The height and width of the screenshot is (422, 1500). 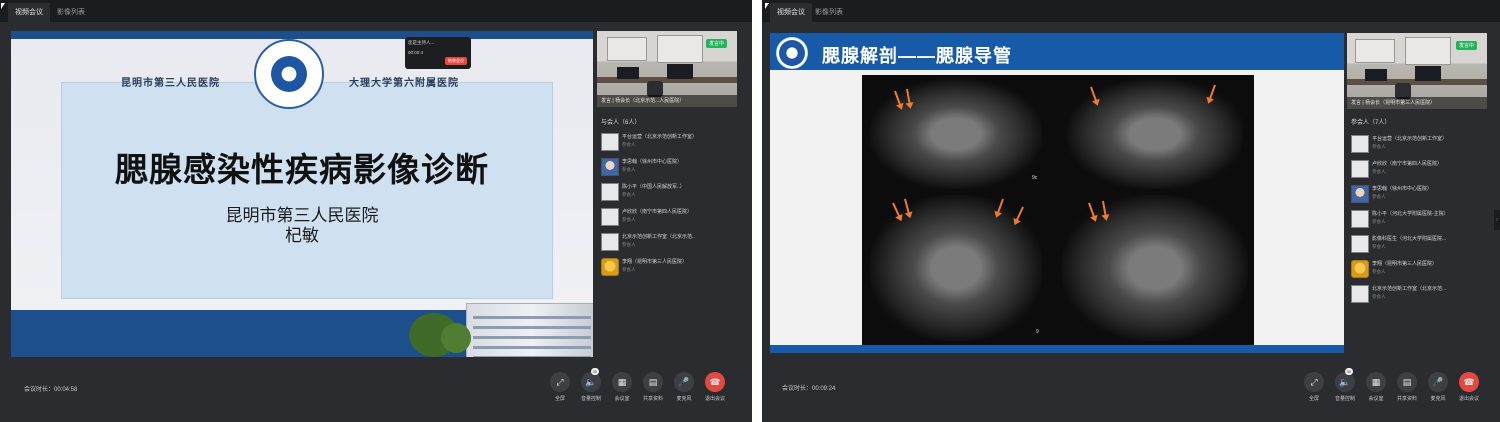 I want to click on hospital-logo, so click(x=792, y=53).